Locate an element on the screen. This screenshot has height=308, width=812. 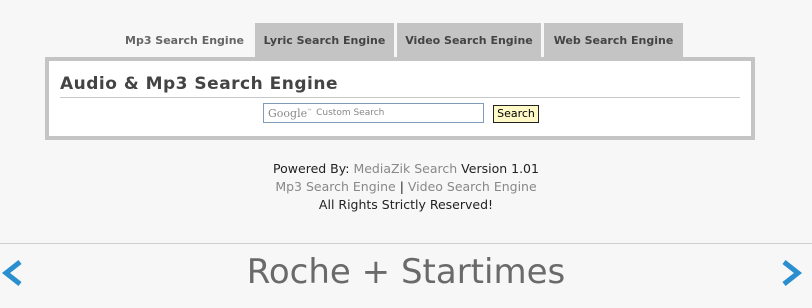
tab-mp3-search: Mp3 Search Engine is located at coordinates (184, 40).